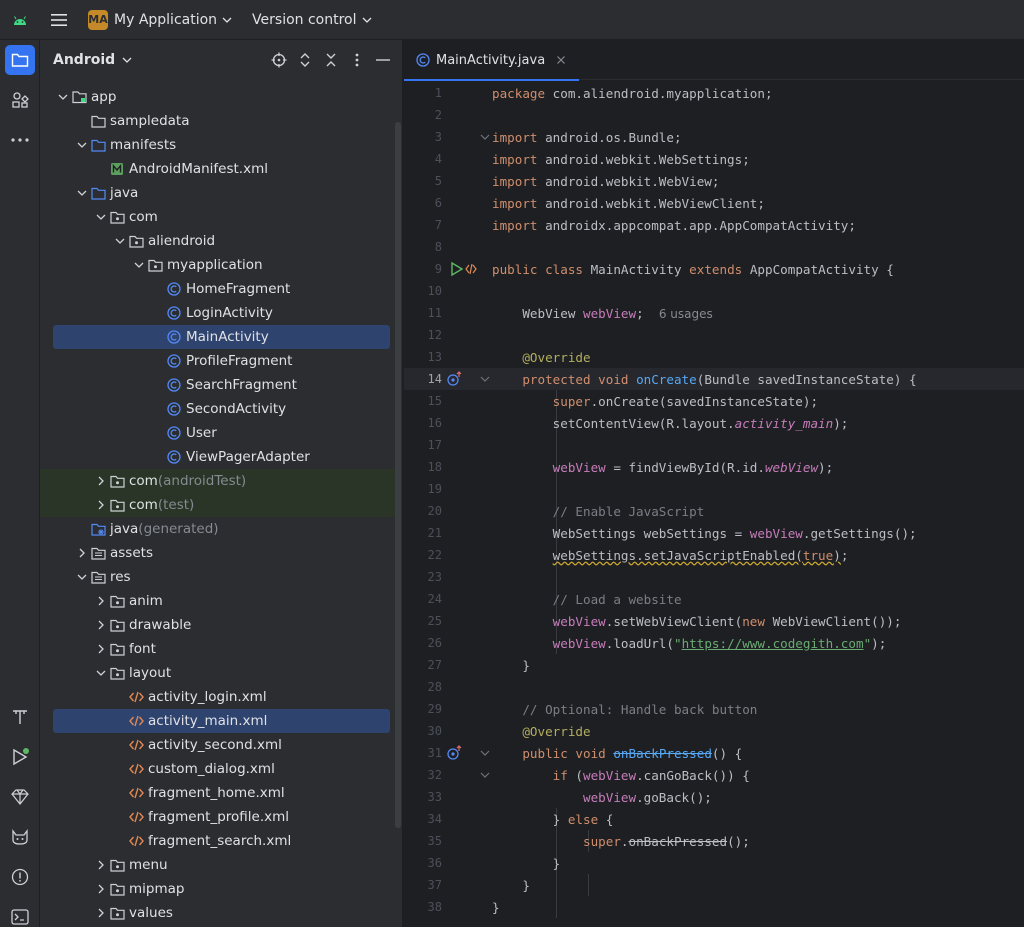  I want to click on tree-item-androidmanifest-xml: AndroidManifest.xml, so click(217, 169).